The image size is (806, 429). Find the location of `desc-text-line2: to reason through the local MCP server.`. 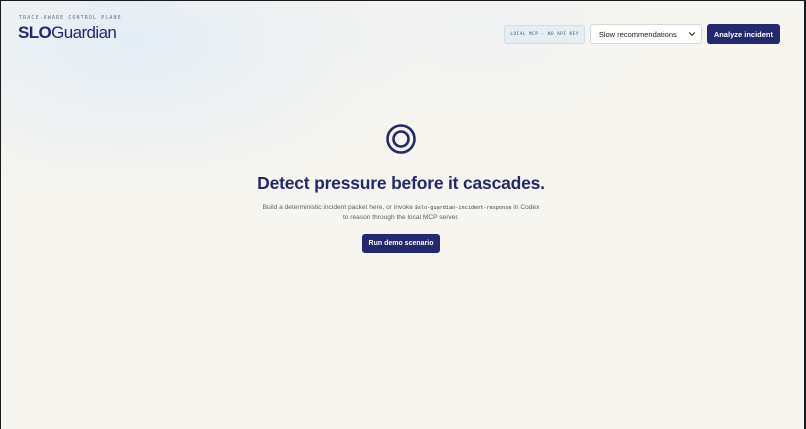

desc-text-line2: to reason through the local MCP server. is located at coordinates (401, 217).